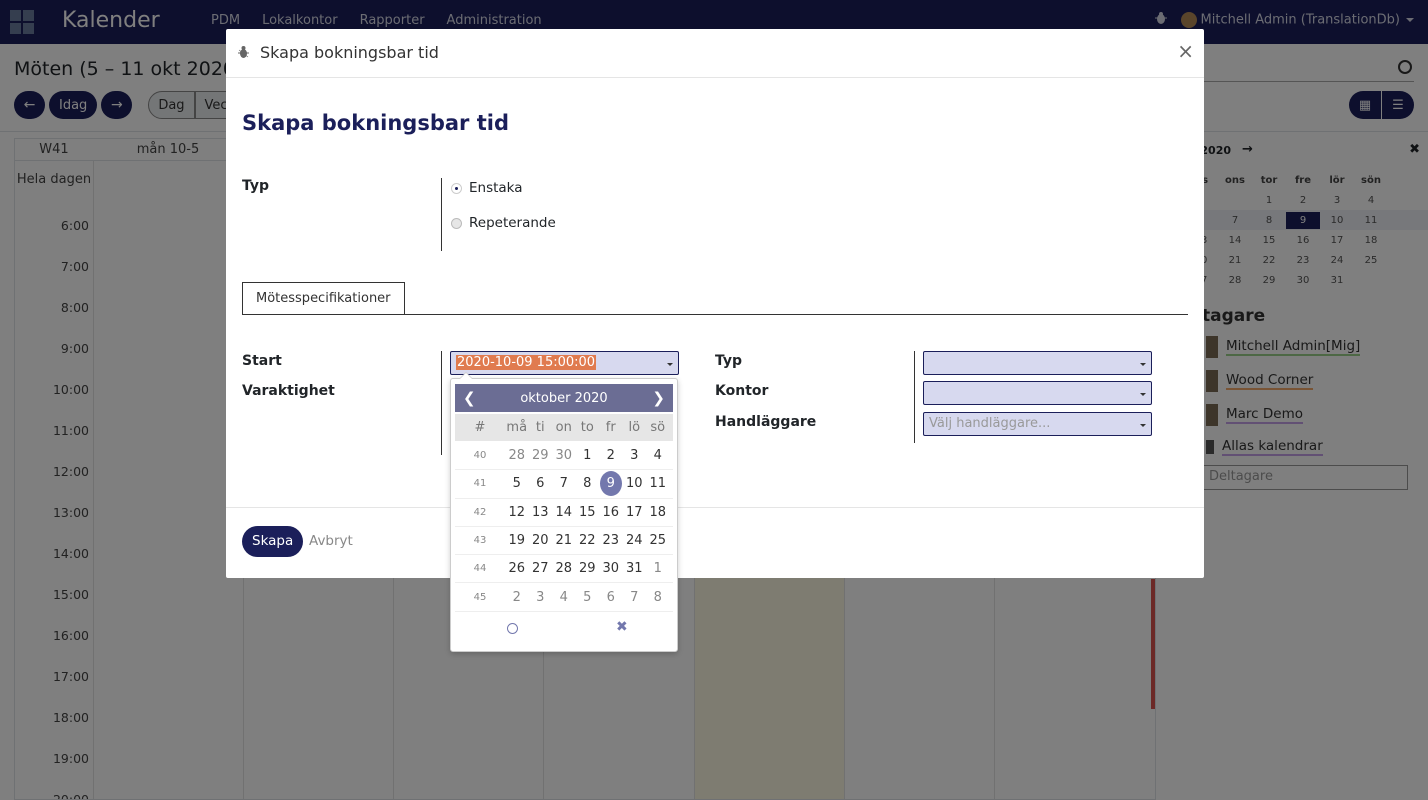  Describe the element at coordinates (635, 540) in the screenshot. I see `datepicker-day: 24` at that location.